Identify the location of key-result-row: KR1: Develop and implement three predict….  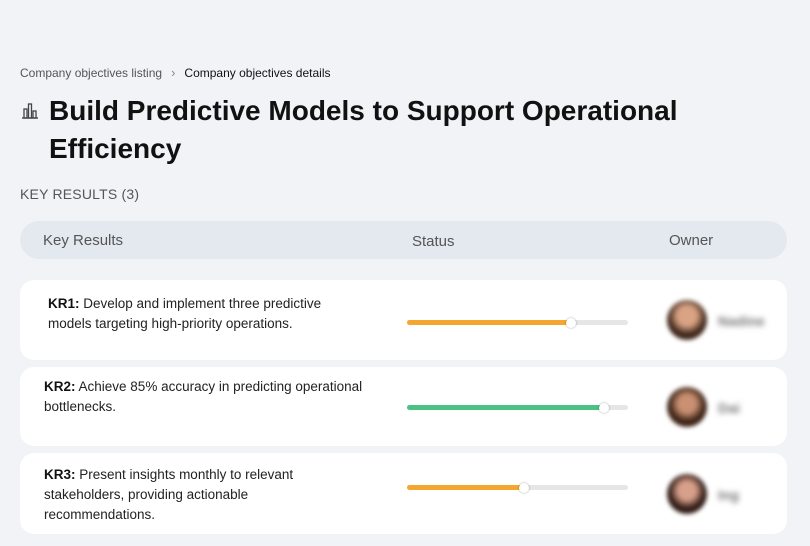
(403, 320).